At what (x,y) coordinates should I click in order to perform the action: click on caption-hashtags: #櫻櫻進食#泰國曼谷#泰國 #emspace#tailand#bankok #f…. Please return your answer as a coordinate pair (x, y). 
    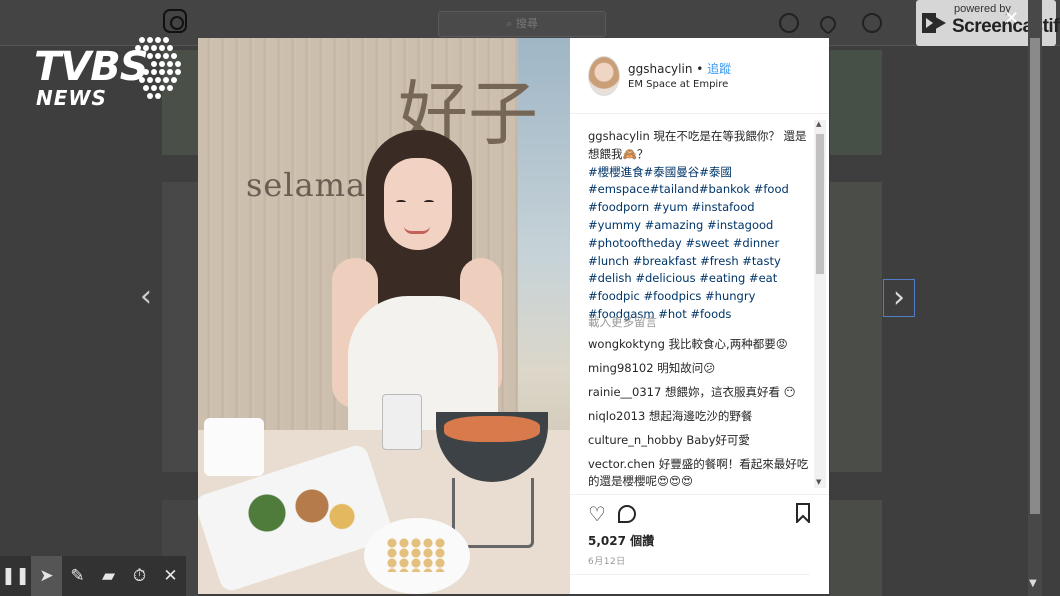
    Looking at the image, I should click on (688, 243).